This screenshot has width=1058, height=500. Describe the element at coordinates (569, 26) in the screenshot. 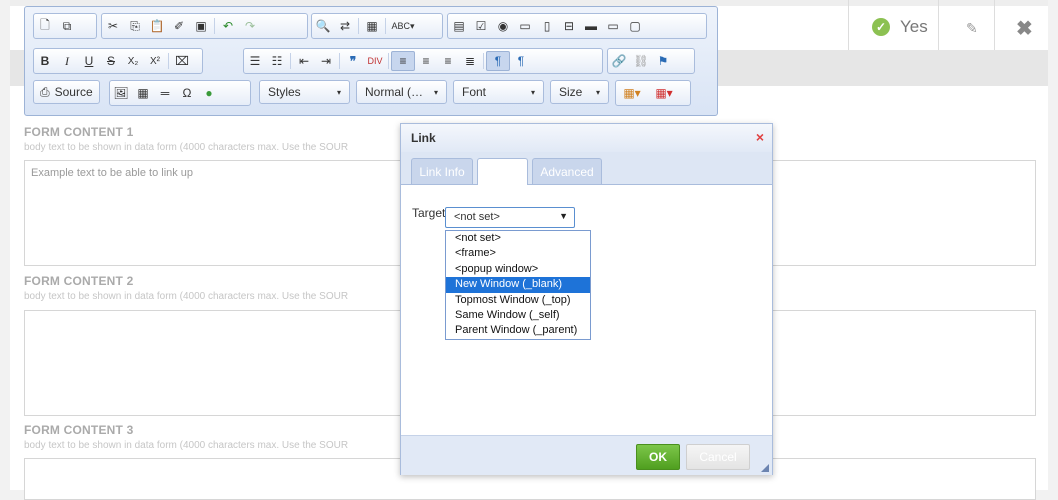

I see `select-field-icon: ⊟` at that location.